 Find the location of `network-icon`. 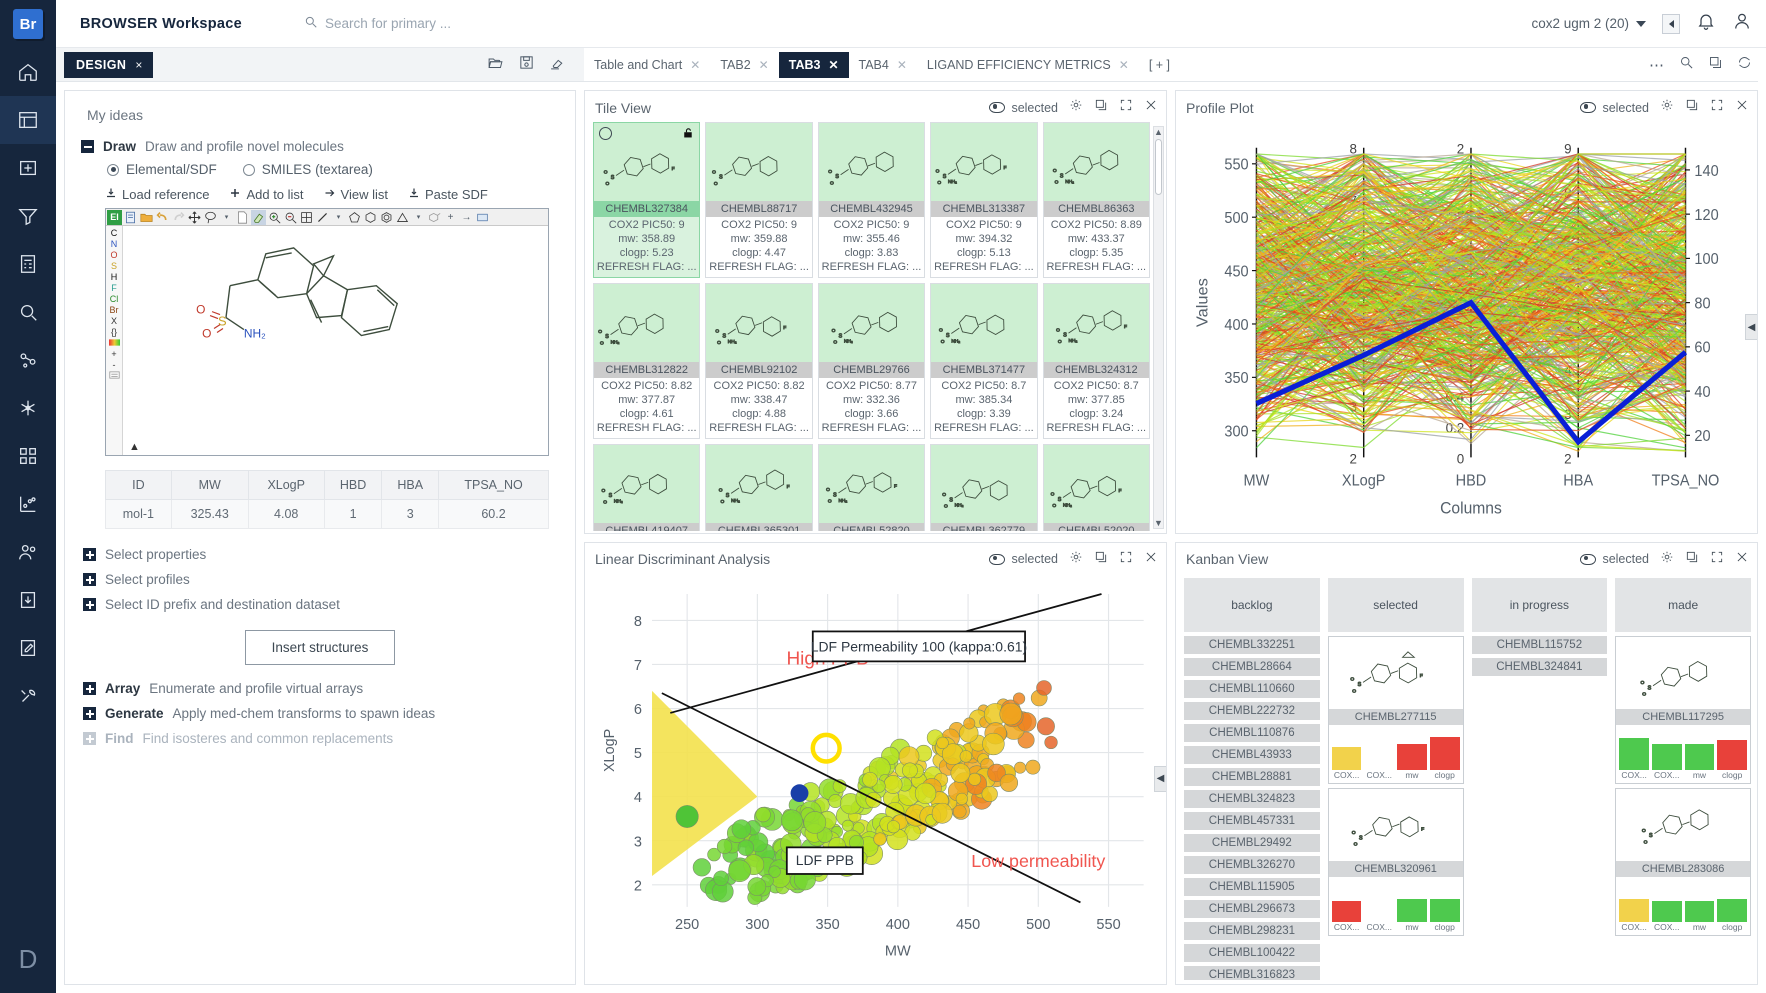

network-icon is located at coordinates (28, 408).